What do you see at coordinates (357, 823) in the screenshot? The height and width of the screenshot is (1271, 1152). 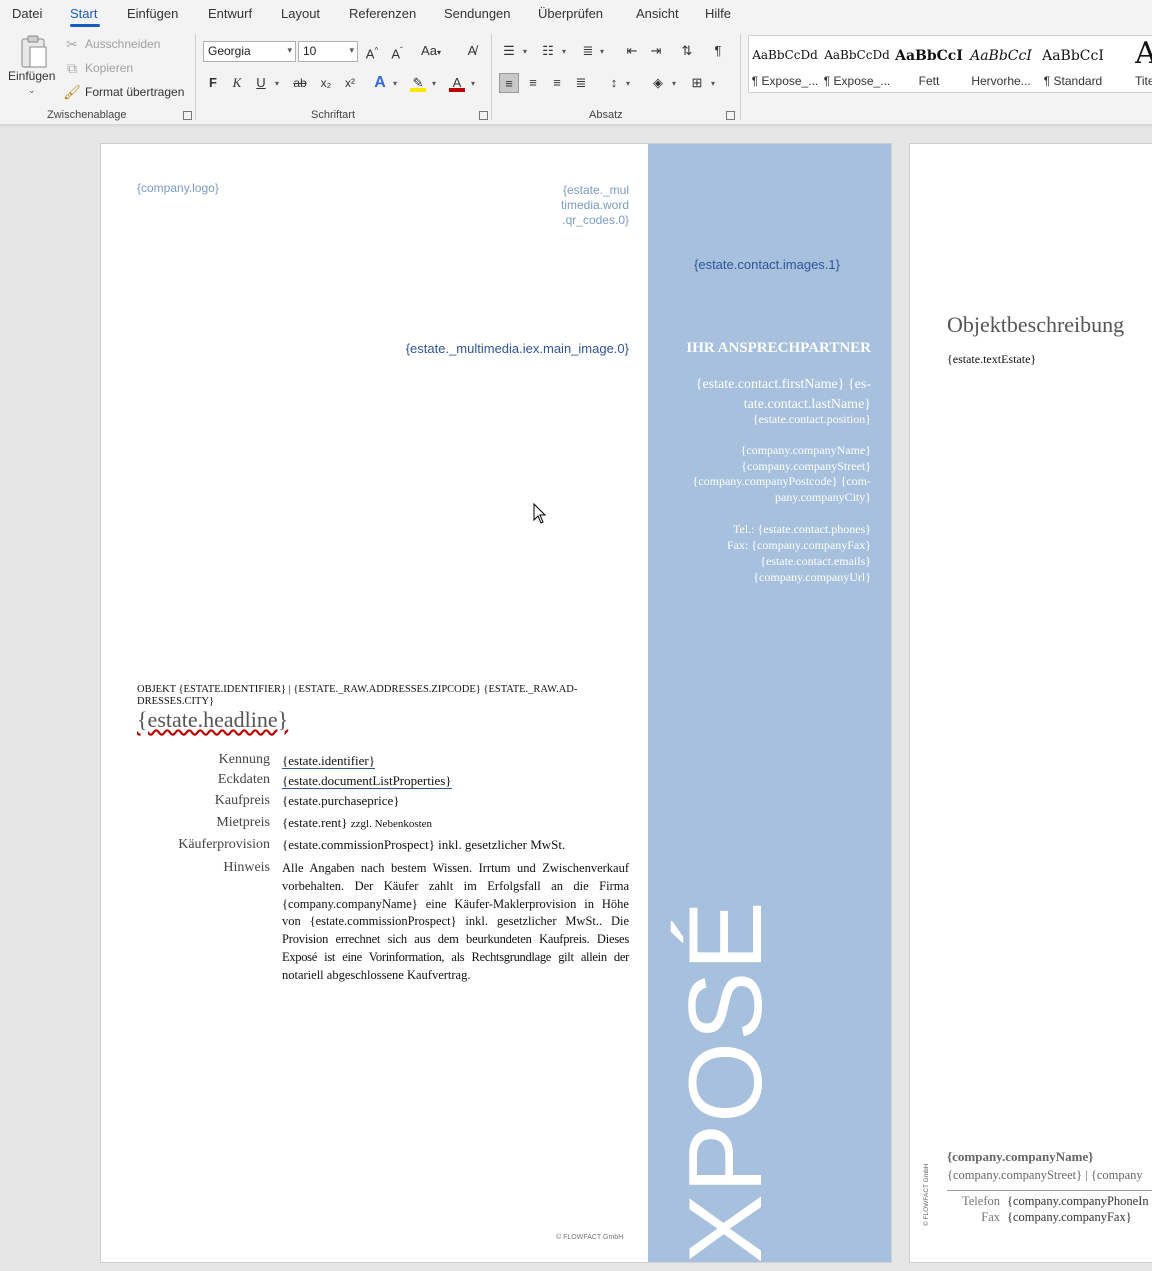 I see `detail-value-mietpreis: {estate.rent} zzgl. Nebenkosten` at bounding box center [357, 823].